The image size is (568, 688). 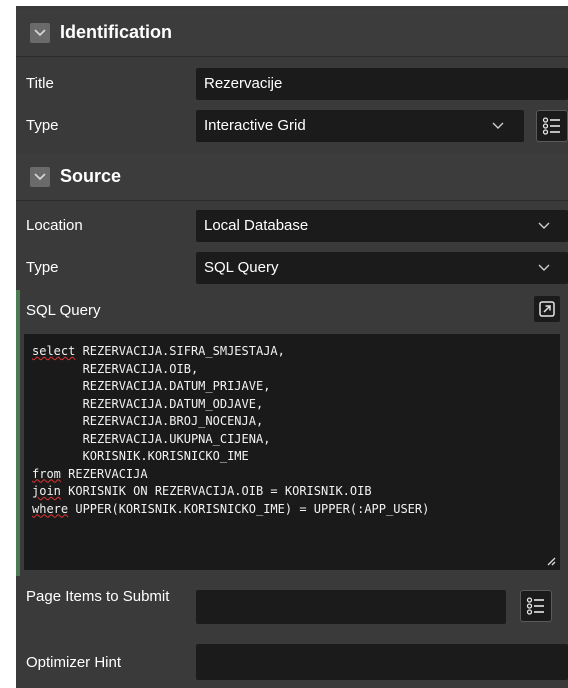 I want to click on title-row: Title Rezervacije, so click(x=292, y=84).